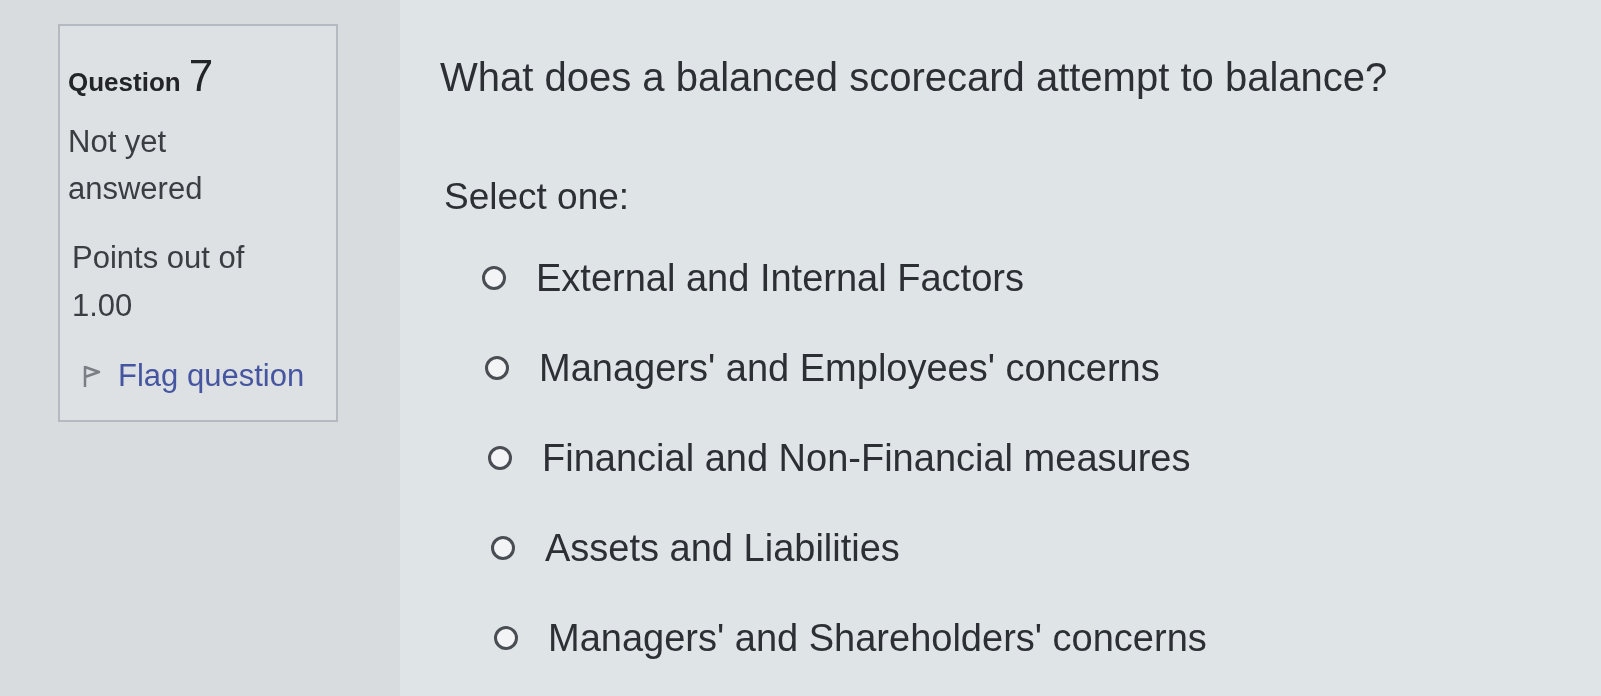 The width and height of the screenshot is (1601, 696). I want to click on question-text: What does a balanced scorecard attempt to balance?, so click(914, 77).